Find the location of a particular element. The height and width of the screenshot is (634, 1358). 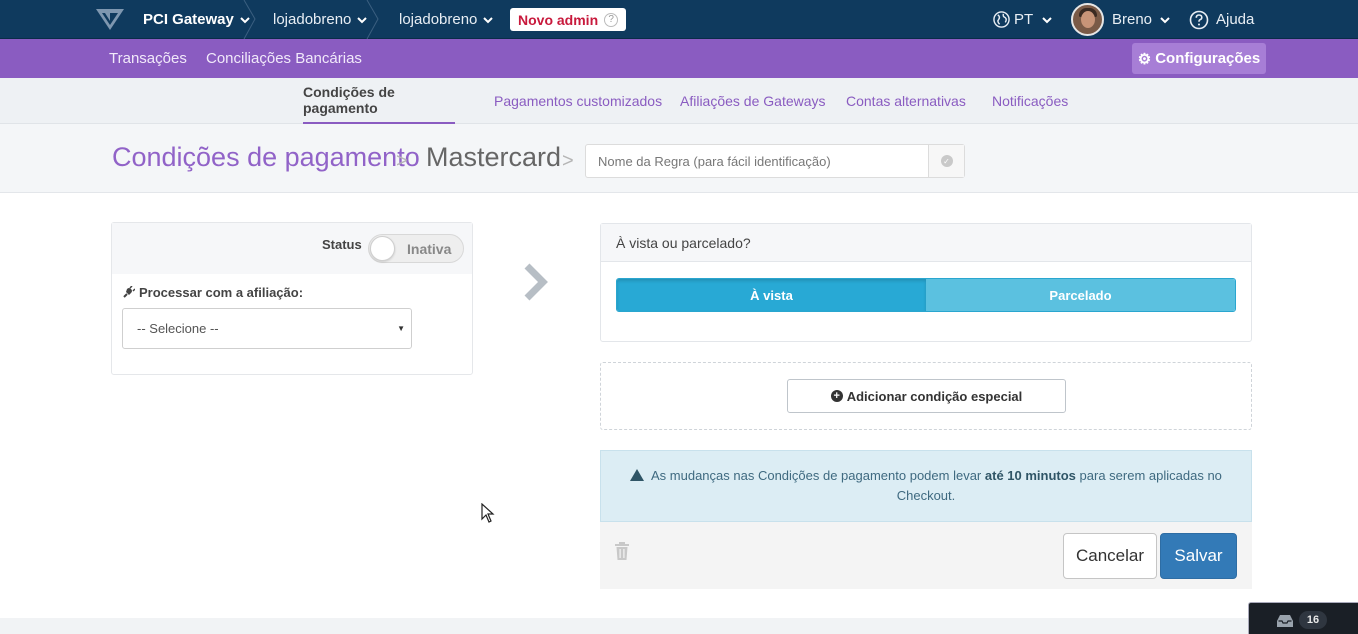

option-a-vista: À vista is located at coordinates (771, 295).